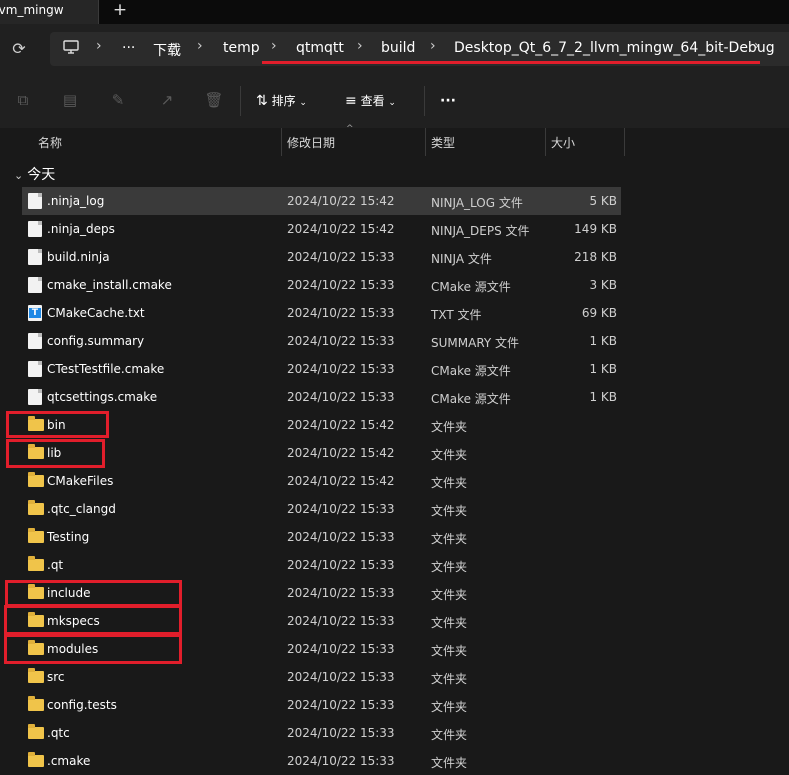 The image size is (789, 775). I want to click on breadcrumb-qtmqtt: qtmqtt, so click(320, 48).